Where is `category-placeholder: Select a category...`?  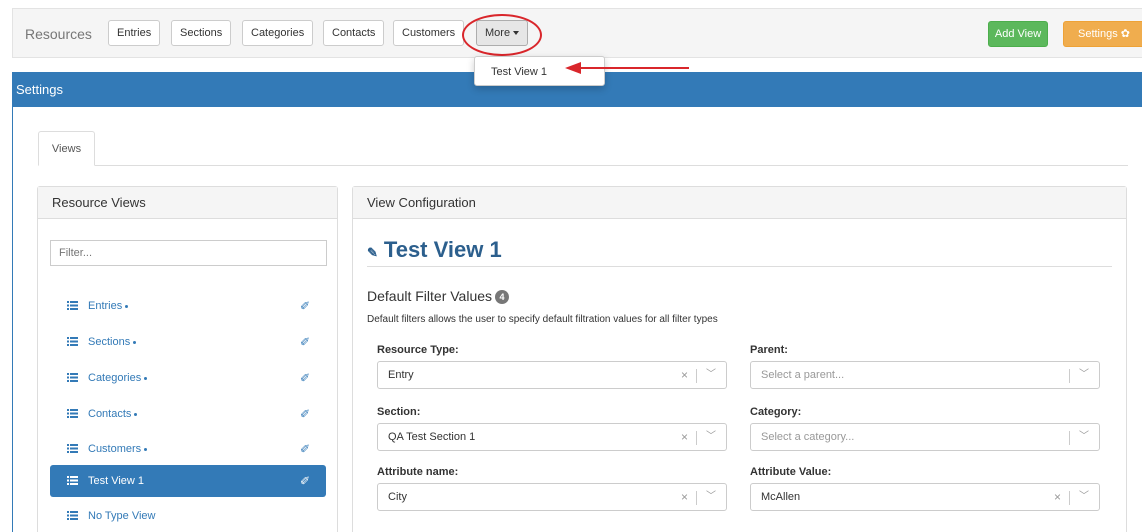
category-placeholder: Select a category... is located at coordinates (808, 437).